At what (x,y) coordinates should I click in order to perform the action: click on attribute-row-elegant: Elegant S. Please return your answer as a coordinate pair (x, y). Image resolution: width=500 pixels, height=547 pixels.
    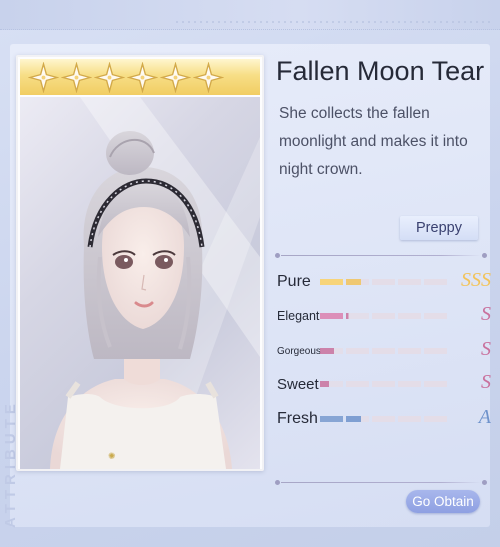
    Looking at the image, I should click on (384, 314).